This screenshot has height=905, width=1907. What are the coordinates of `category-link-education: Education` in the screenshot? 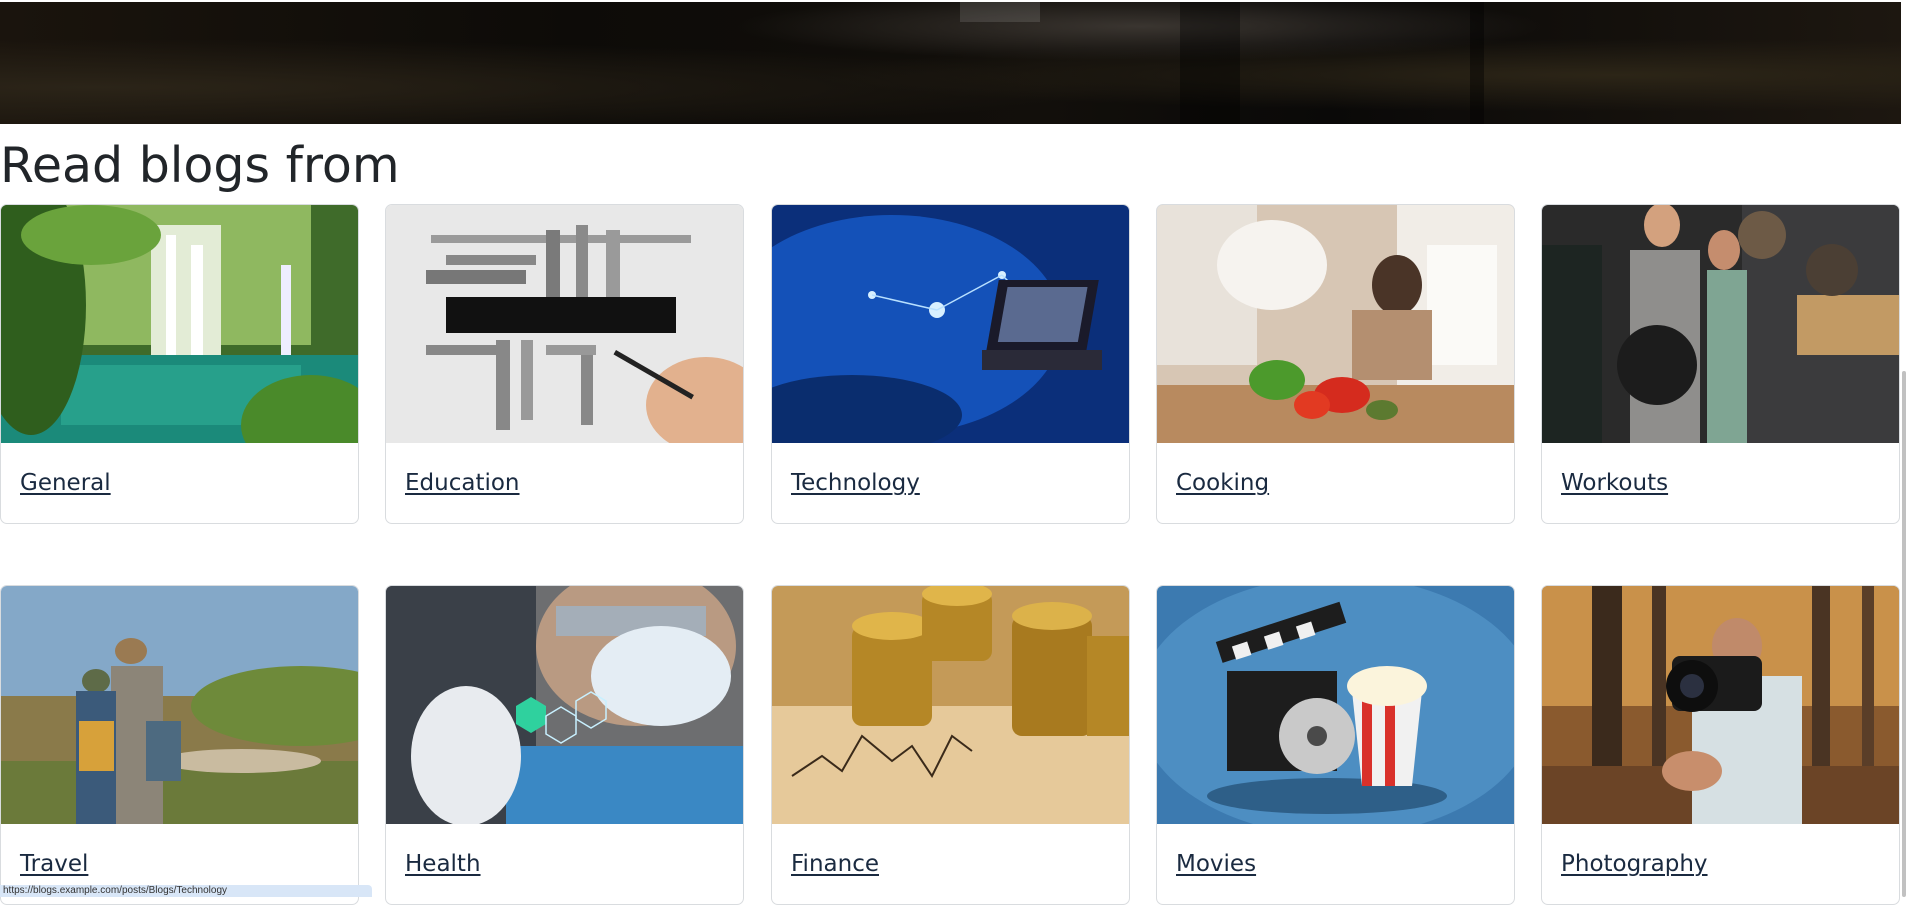 It's located at (462, 483).